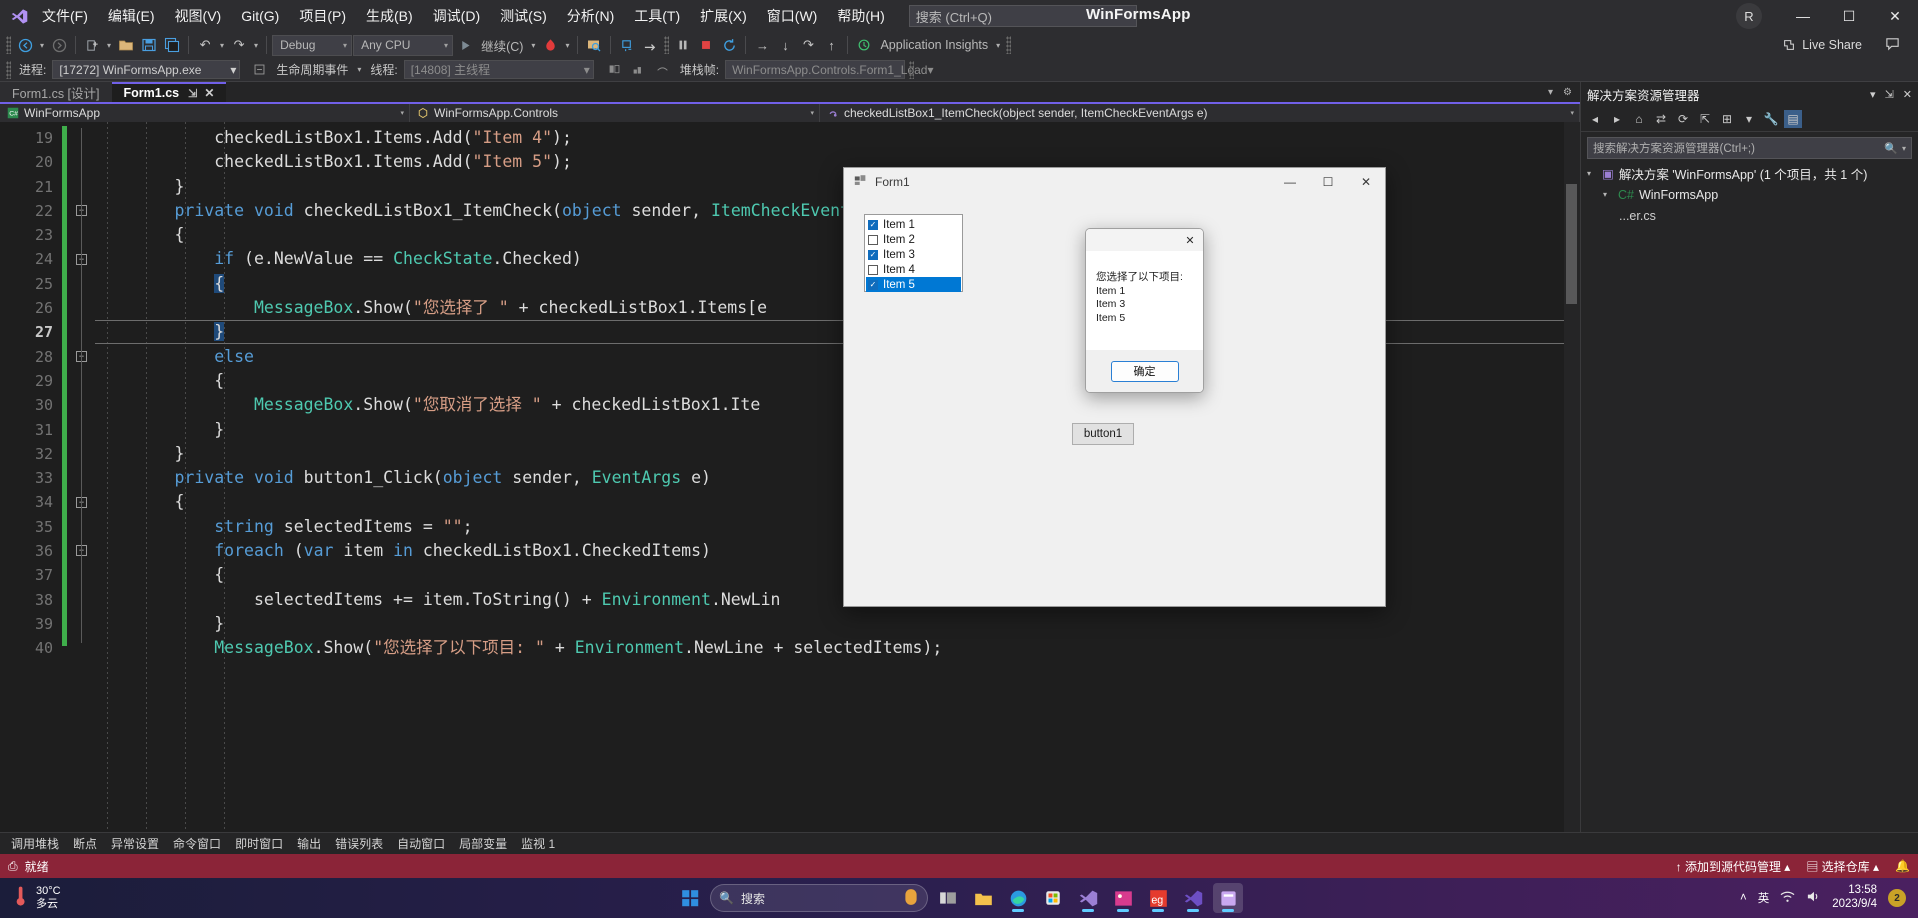  What do you see at coordinates (873, 269) in the screenshot?
I see `checkbox-unchecked-icon` at bounding box center [873, 269].